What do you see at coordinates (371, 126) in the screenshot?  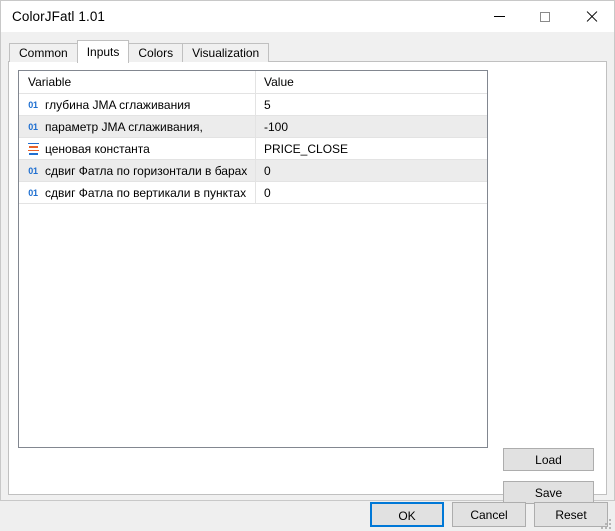 I see `value-cell: -100` at bounding box center [371, 126].